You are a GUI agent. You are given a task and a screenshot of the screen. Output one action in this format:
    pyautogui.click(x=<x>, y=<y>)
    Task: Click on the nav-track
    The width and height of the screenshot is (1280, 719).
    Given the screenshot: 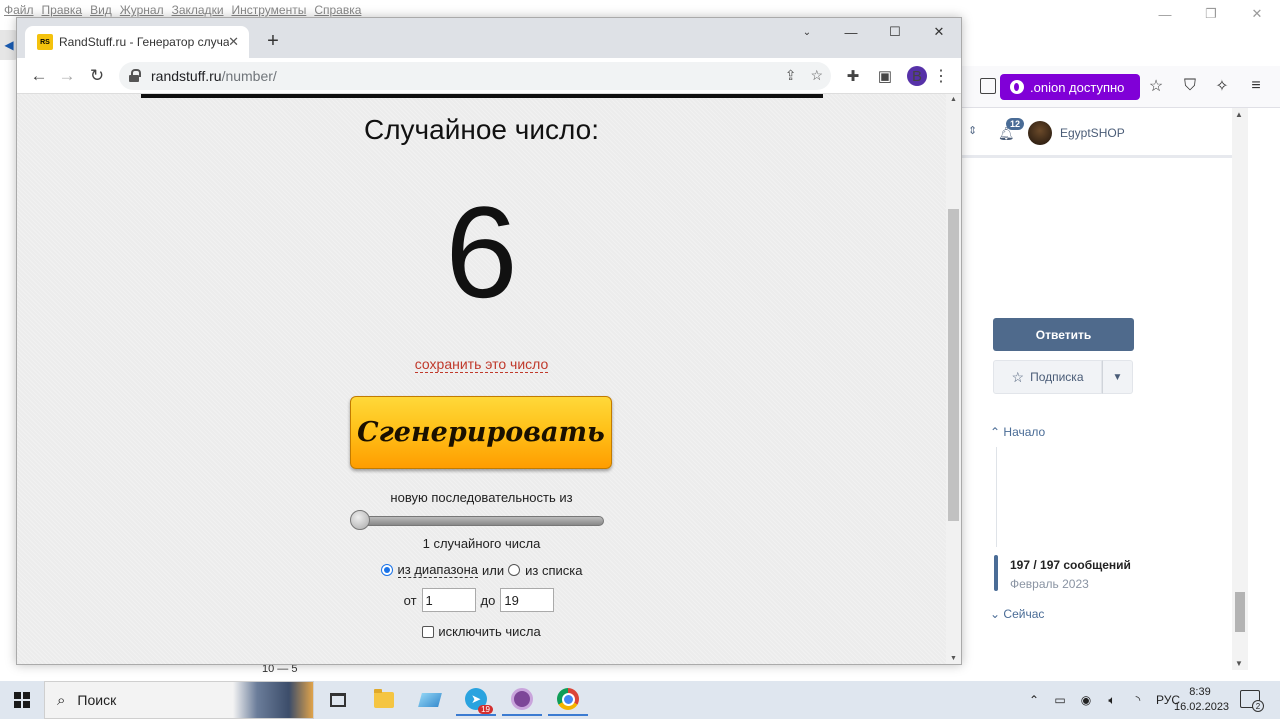 What is the action you would take?
    pyautogui.click(x=996, y=497)
    